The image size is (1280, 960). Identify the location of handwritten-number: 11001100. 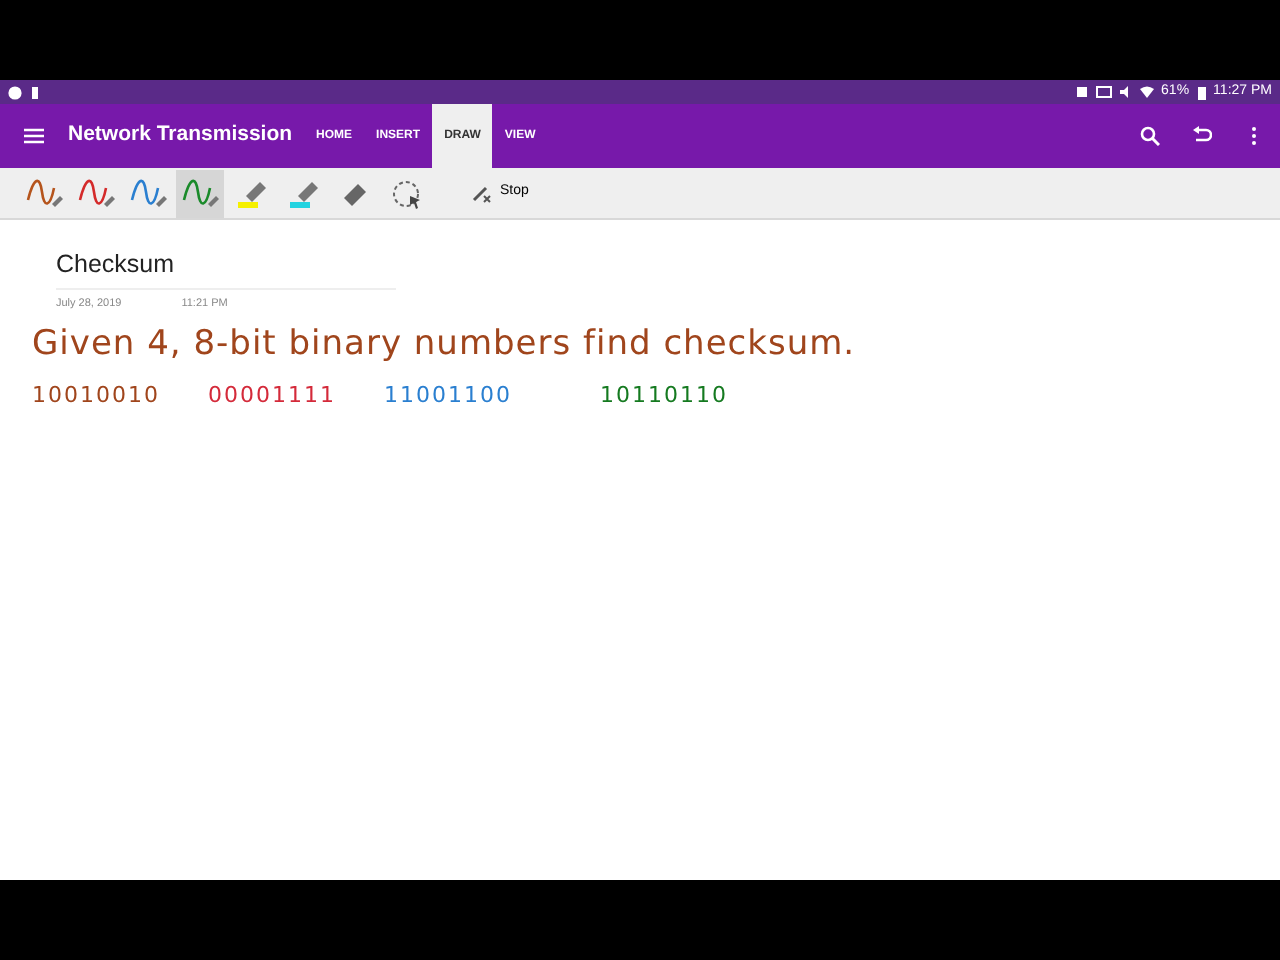
(449, 395).